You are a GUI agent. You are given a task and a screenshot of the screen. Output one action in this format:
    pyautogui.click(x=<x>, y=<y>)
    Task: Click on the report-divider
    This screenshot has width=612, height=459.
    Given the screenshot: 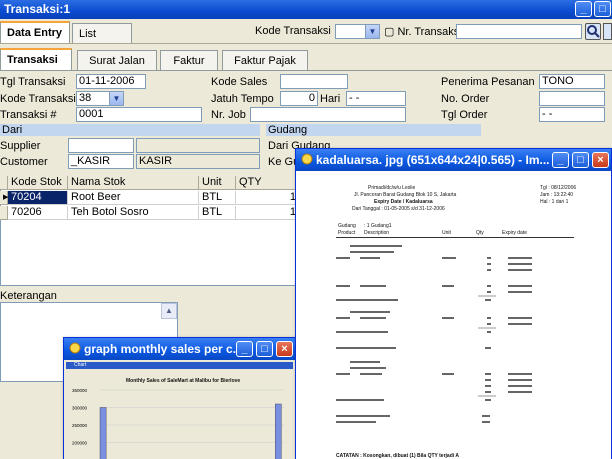 What is the action you would take?
    pyautogui.click(x=455, y=237)
    